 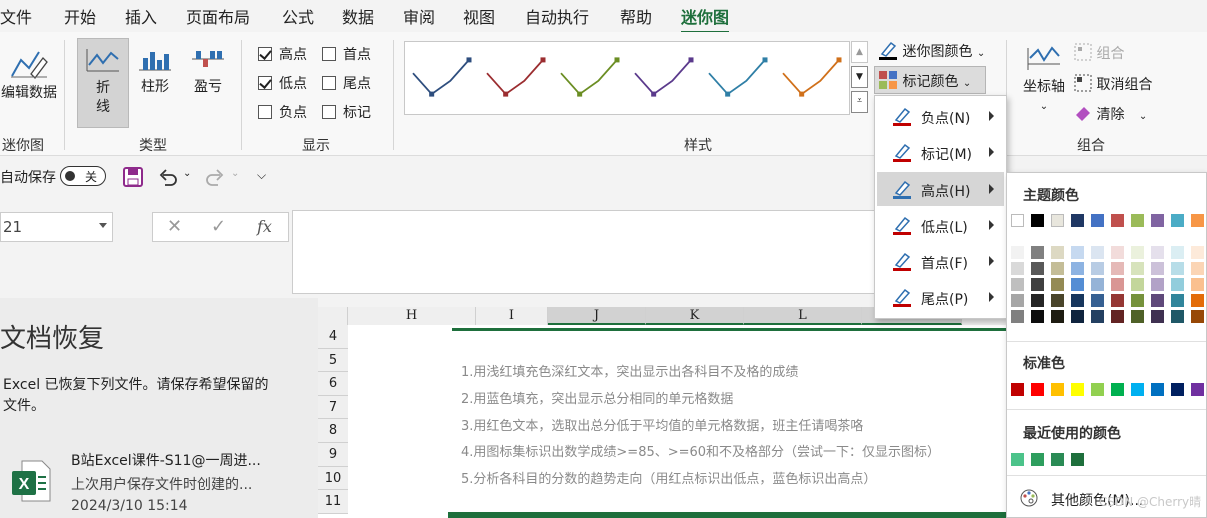 I want to click on menu-item-last-point: 尾点(P), so click(x=940, y=297).